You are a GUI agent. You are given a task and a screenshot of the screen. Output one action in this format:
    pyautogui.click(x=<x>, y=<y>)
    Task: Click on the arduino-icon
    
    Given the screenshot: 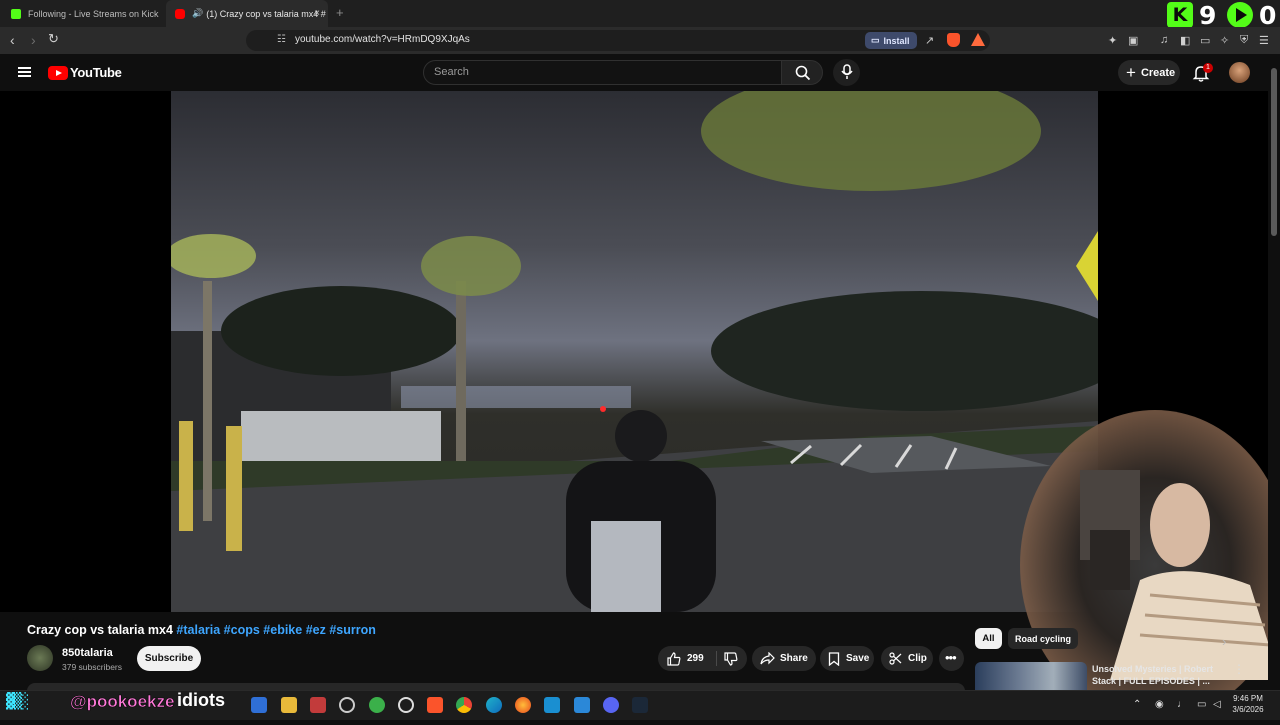 What is the action you would take?
    pyautogui.click(x=552, y=705)
    